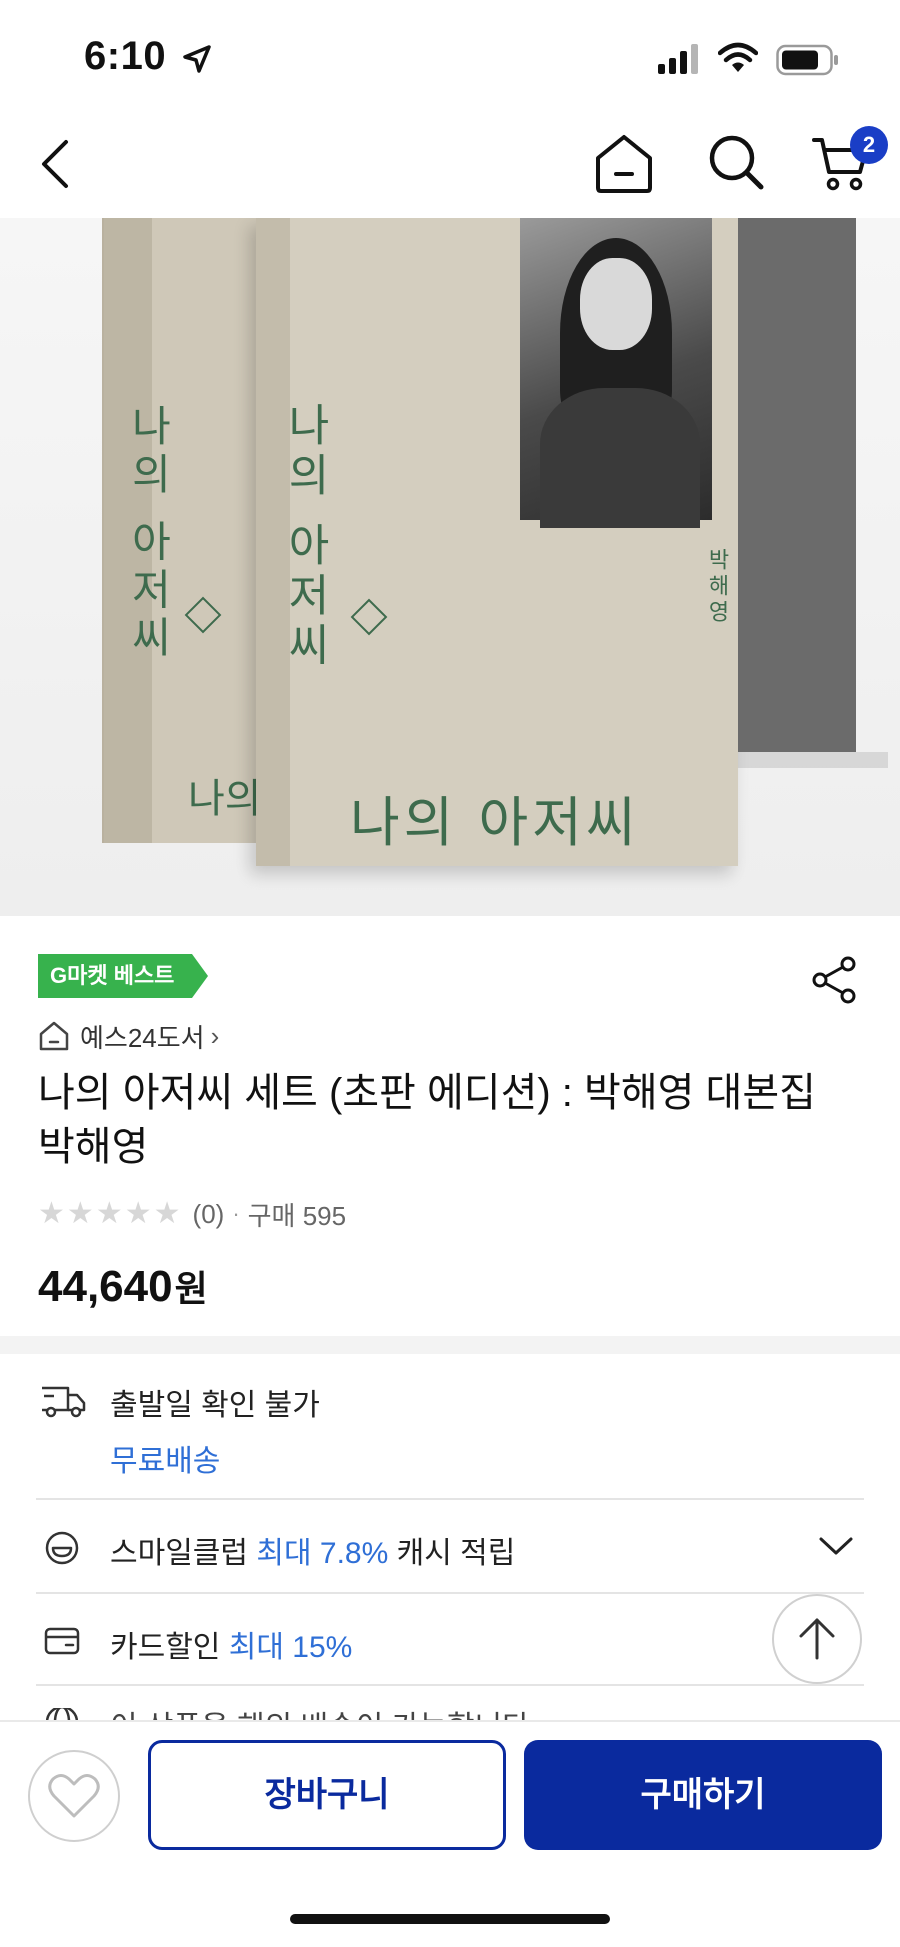 The image size is (900, 1947). Describe the element at coordinates (191, 1288) in the screenshot. I see `price-unit: 원` at that location.